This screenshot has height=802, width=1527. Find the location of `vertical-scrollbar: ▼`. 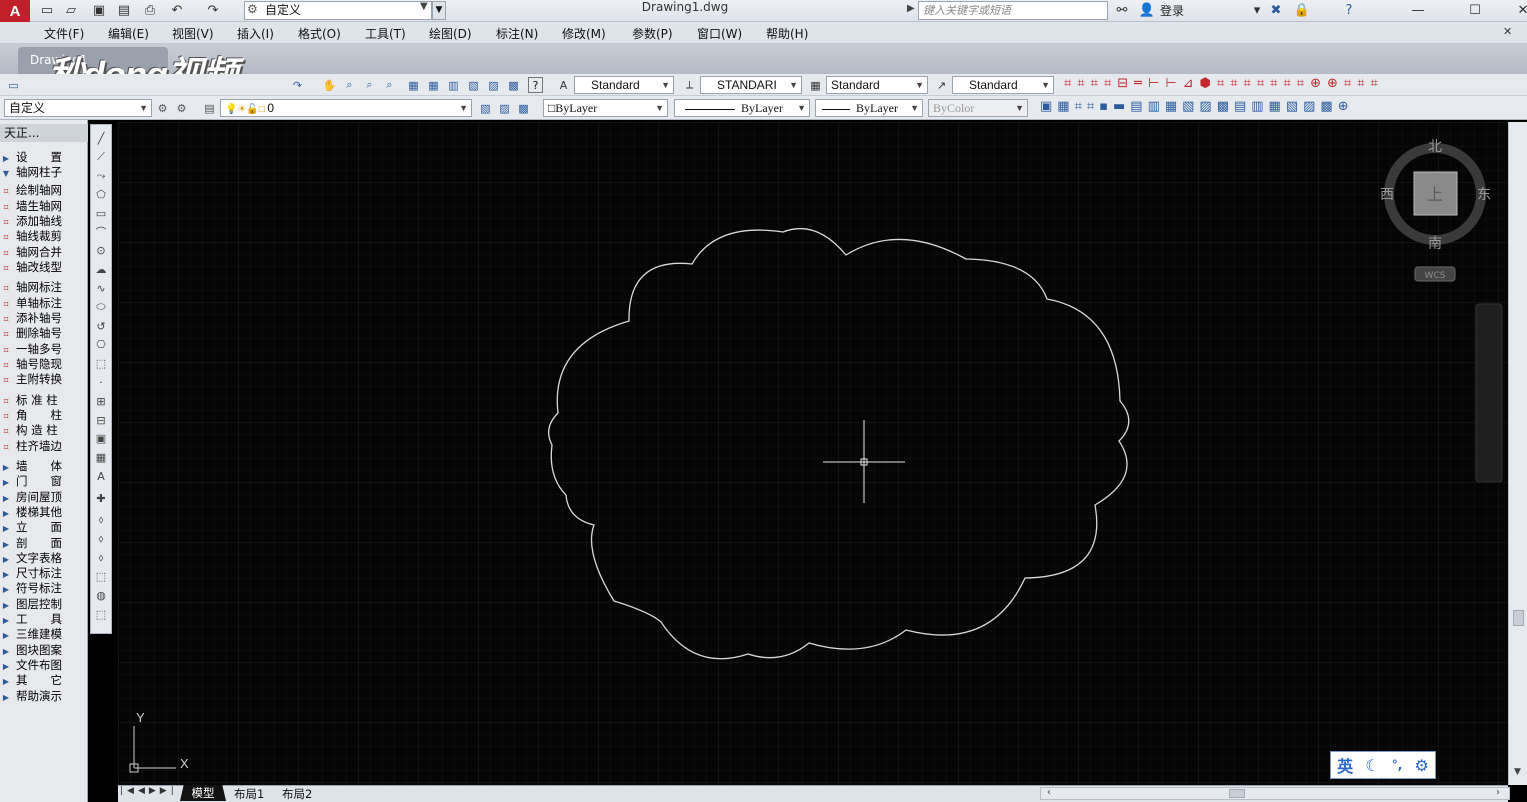

vertical-scrollbar: ▼ is located at coordinates (1517, 453).